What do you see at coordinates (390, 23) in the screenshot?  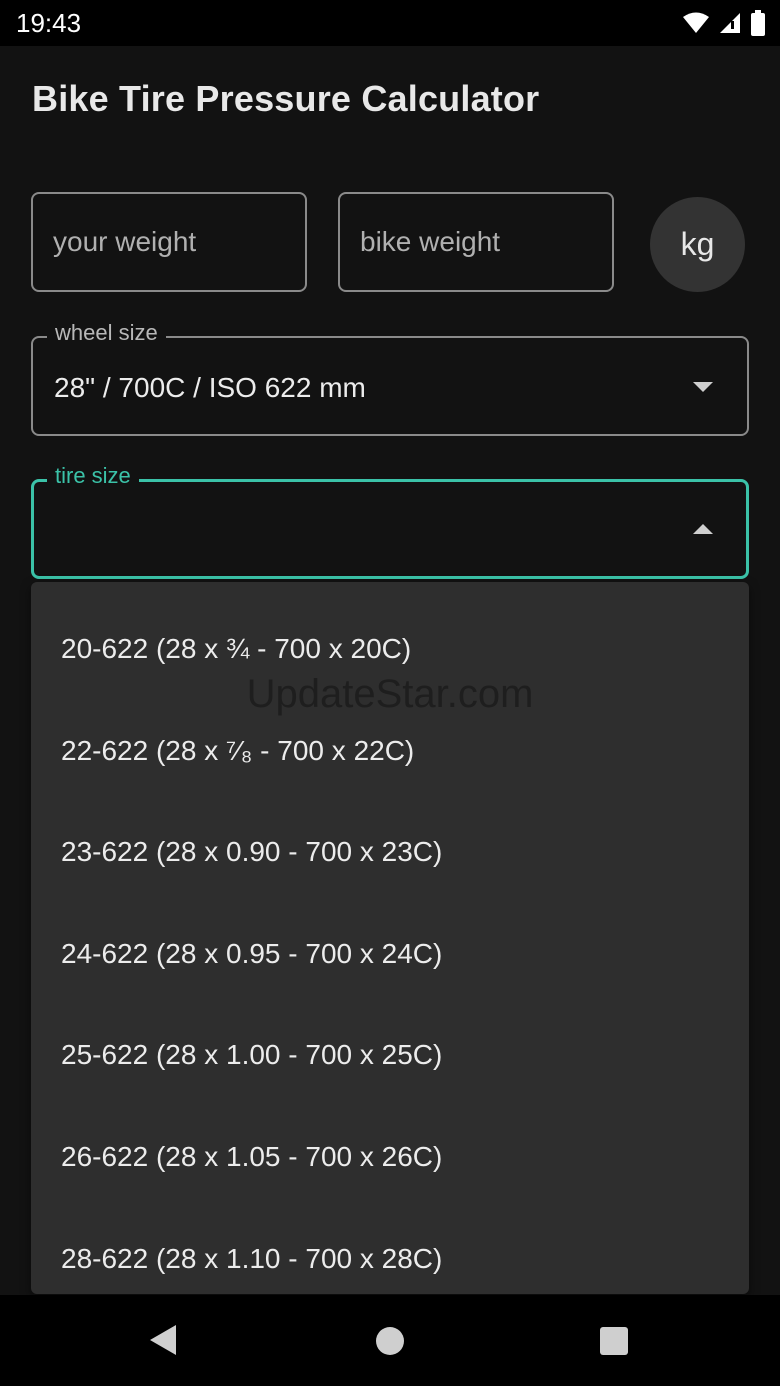 I see `status-bar: 19:43` at bounding box center [390, 23].